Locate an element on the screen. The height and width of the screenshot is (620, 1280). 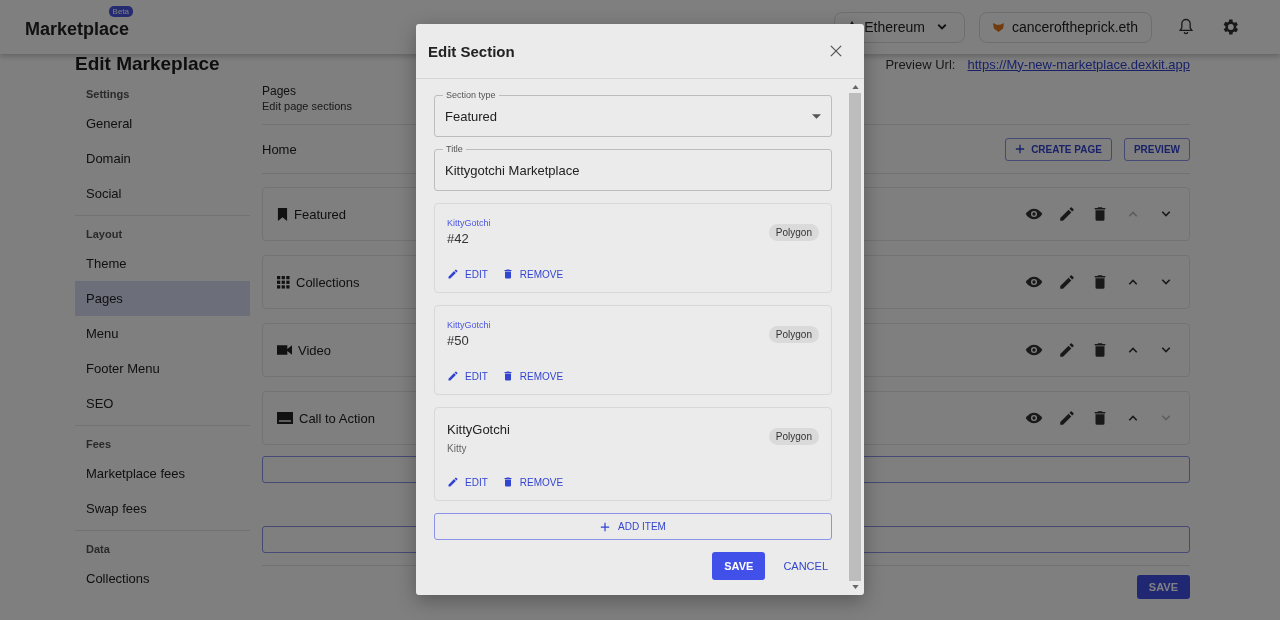
sidebar-heading: Layout is located at coordinates (104, 234).